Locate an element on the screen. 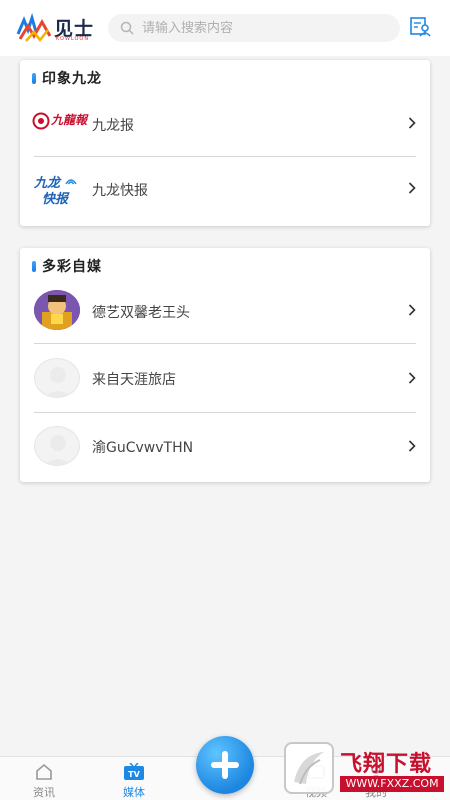 Image resolution: width=450 pixels, height=800 pixels. tab-media: TV 媒体 is located at coordinates (134, 778).